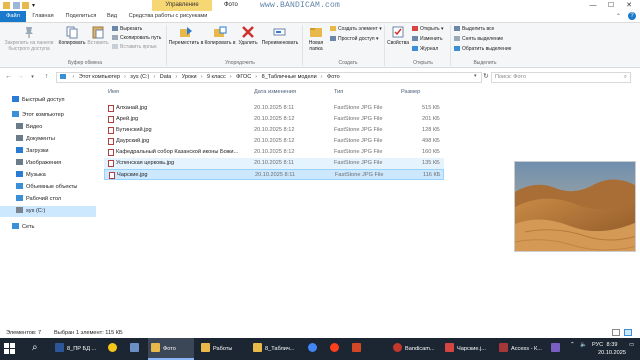  What do you see at coordinates (410, 92) in the screenshot?
I see `column-header-size: Размер` at bounding box center [410, 92].